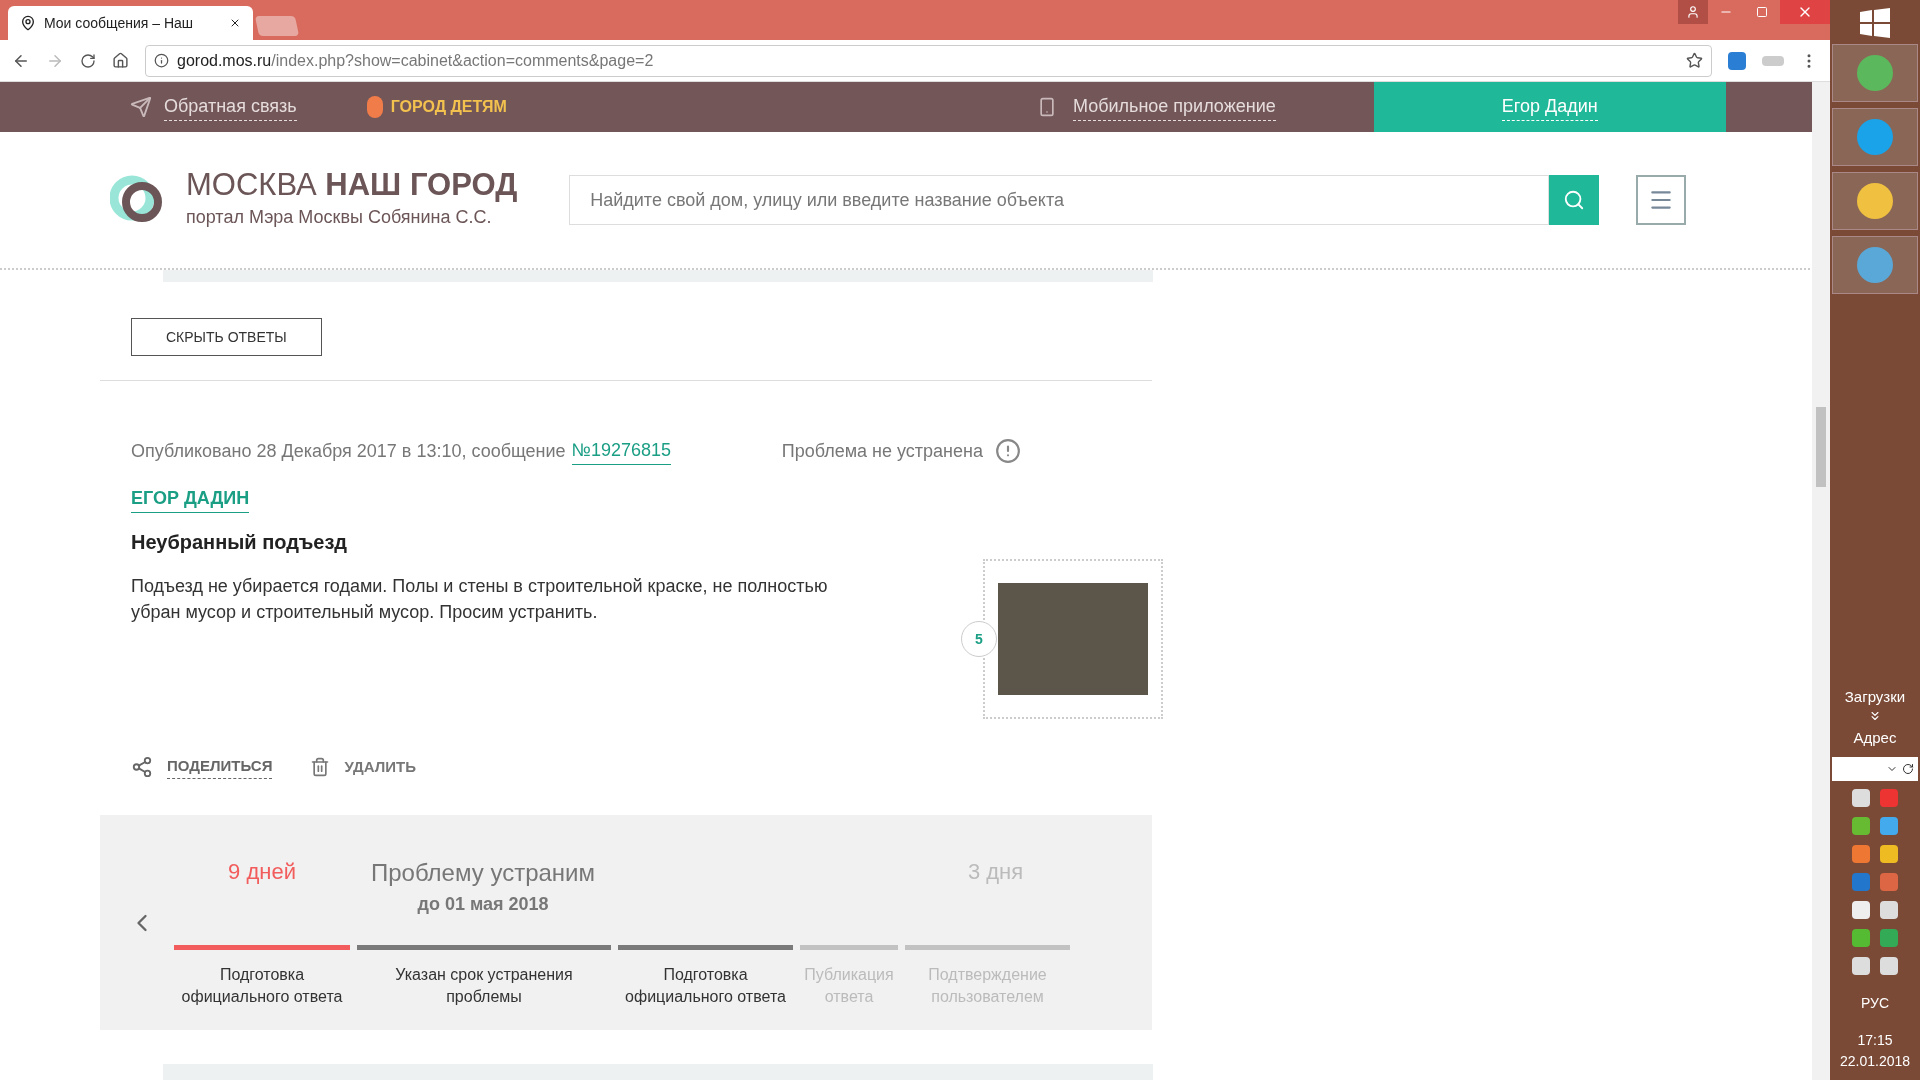  What do you see at coordinates (928, 60) in the screenshot?
I see `address-bar: gorod.mos.ru/index.php?show=cabinet&action=comments&page=2` at bounding box center [928, 60].